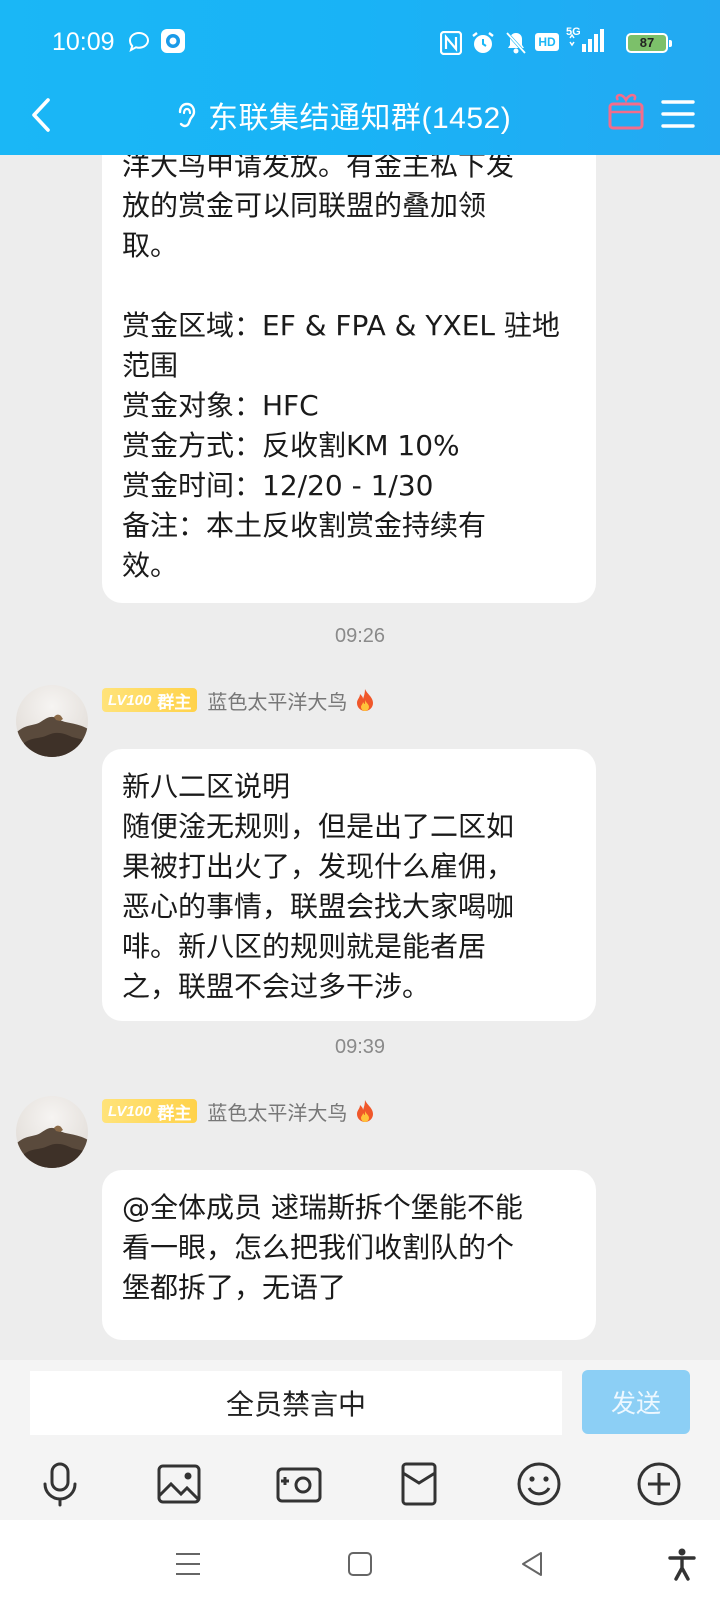 This screenshot has width=720, height=1609. Describe the element at coordinates (139, 42) in the screenshot. I see `qq-bubble-icon` at that location.